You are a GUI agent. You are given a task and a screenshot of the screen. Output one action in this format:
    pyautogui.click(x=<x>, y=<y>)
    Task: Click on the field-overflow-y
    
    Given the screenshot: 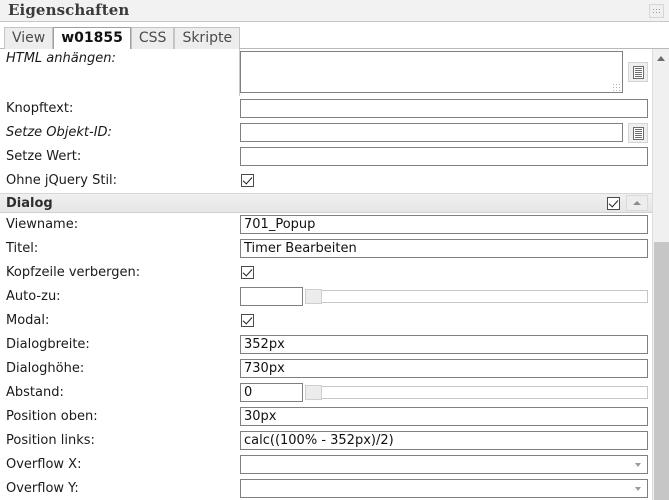 What is the action you would take?
    pyautogui.click(x=446, y=488)
    